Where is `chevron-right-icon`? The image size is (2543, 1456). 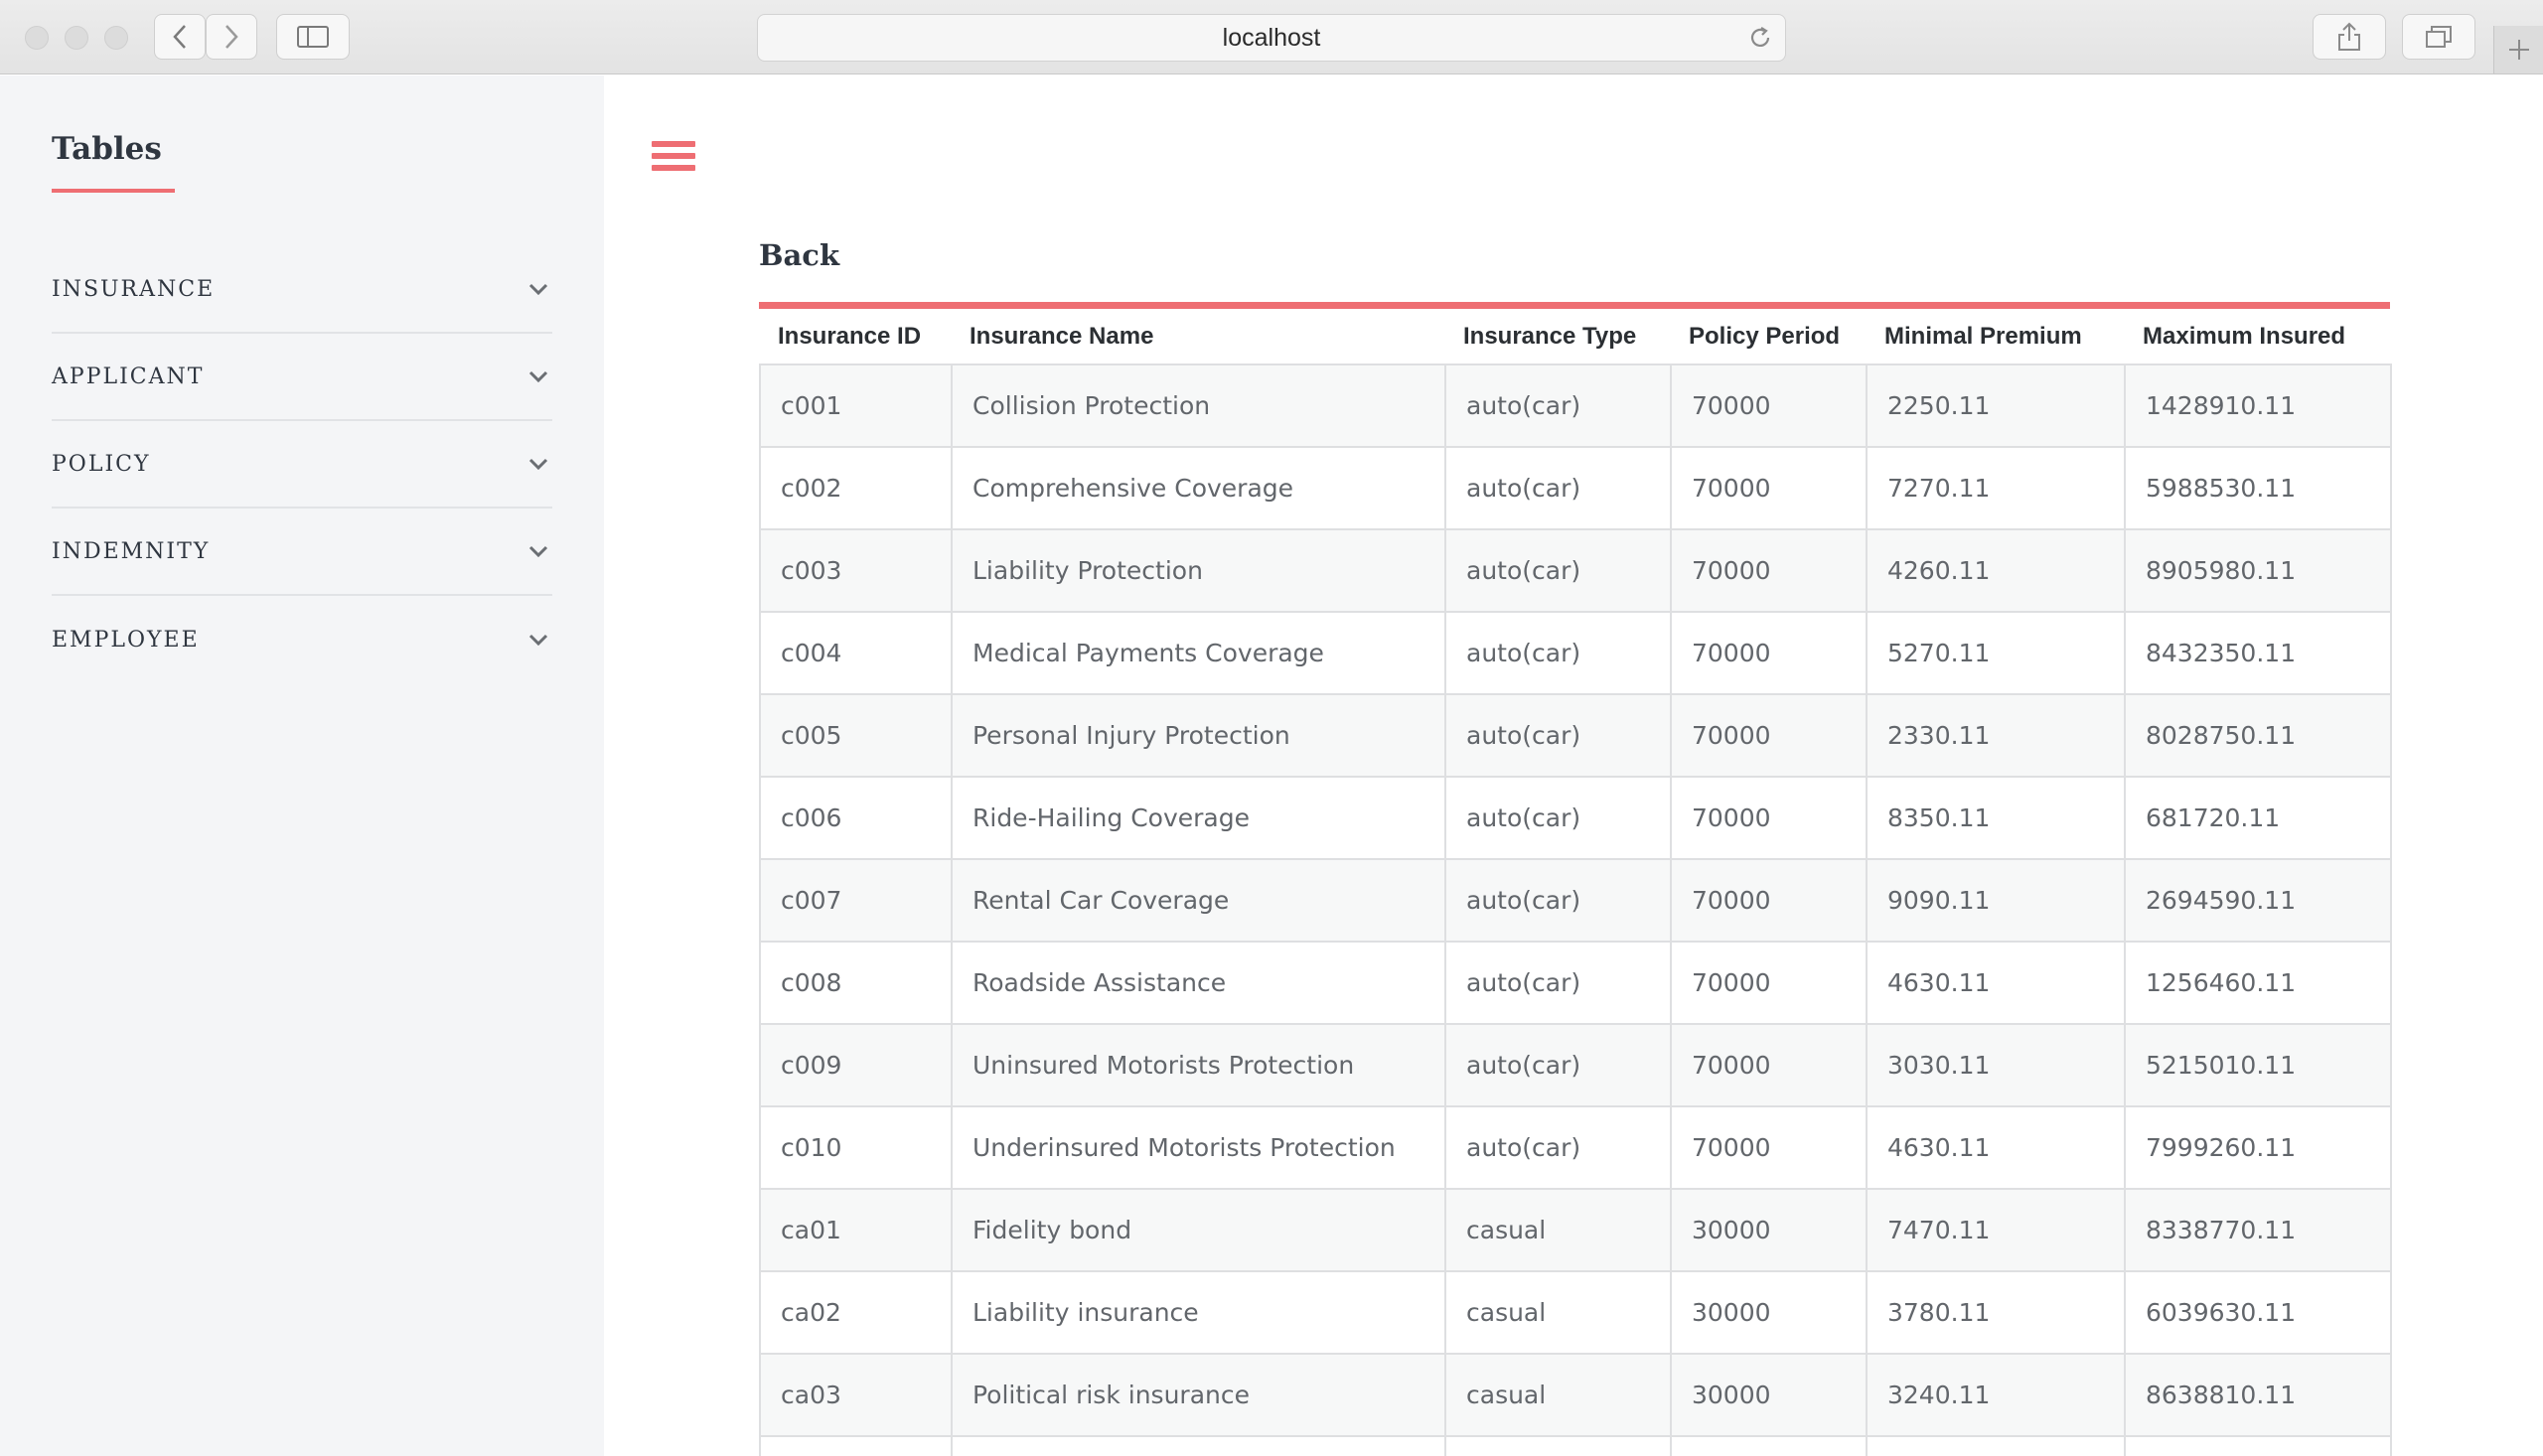
chevron-right-icon is located at coordinates (231, 37).